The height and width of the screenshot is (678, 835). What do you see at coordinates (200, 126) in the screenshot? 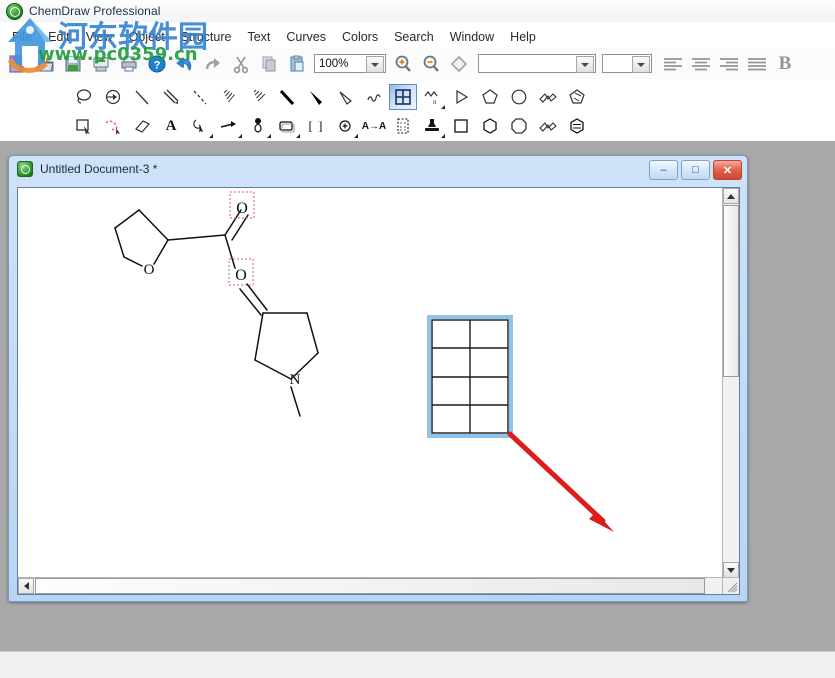
I see `pen-tool` at bounding box center [200, 126].